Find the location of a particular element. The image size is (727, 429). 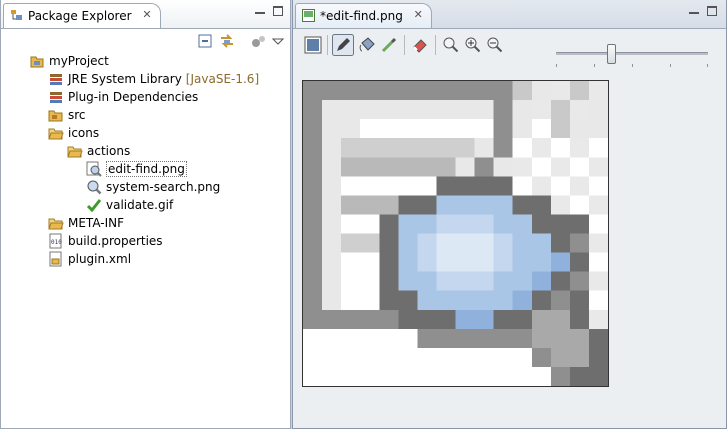

tab-edit-find: *edit-find.png ✕ is located at coordinates (363, 15).